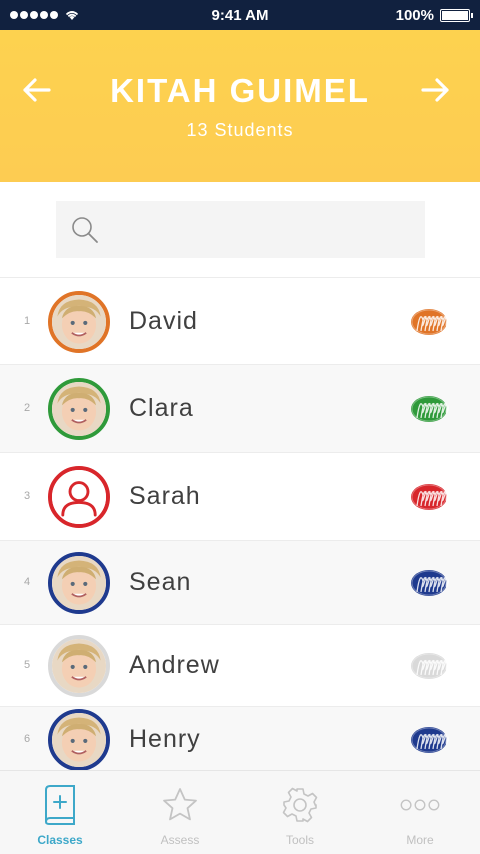 This screenshot has width=480, height=854. I want to click on battery-percentage: 100%, so click(414, 15).